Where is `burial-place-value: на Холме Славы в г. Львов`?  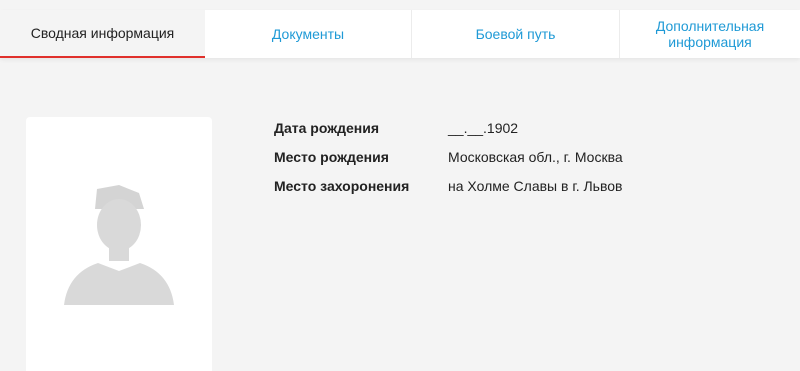
burial-place-value: на Холме Славы в г. Львов is located at coordinates (535, 186).